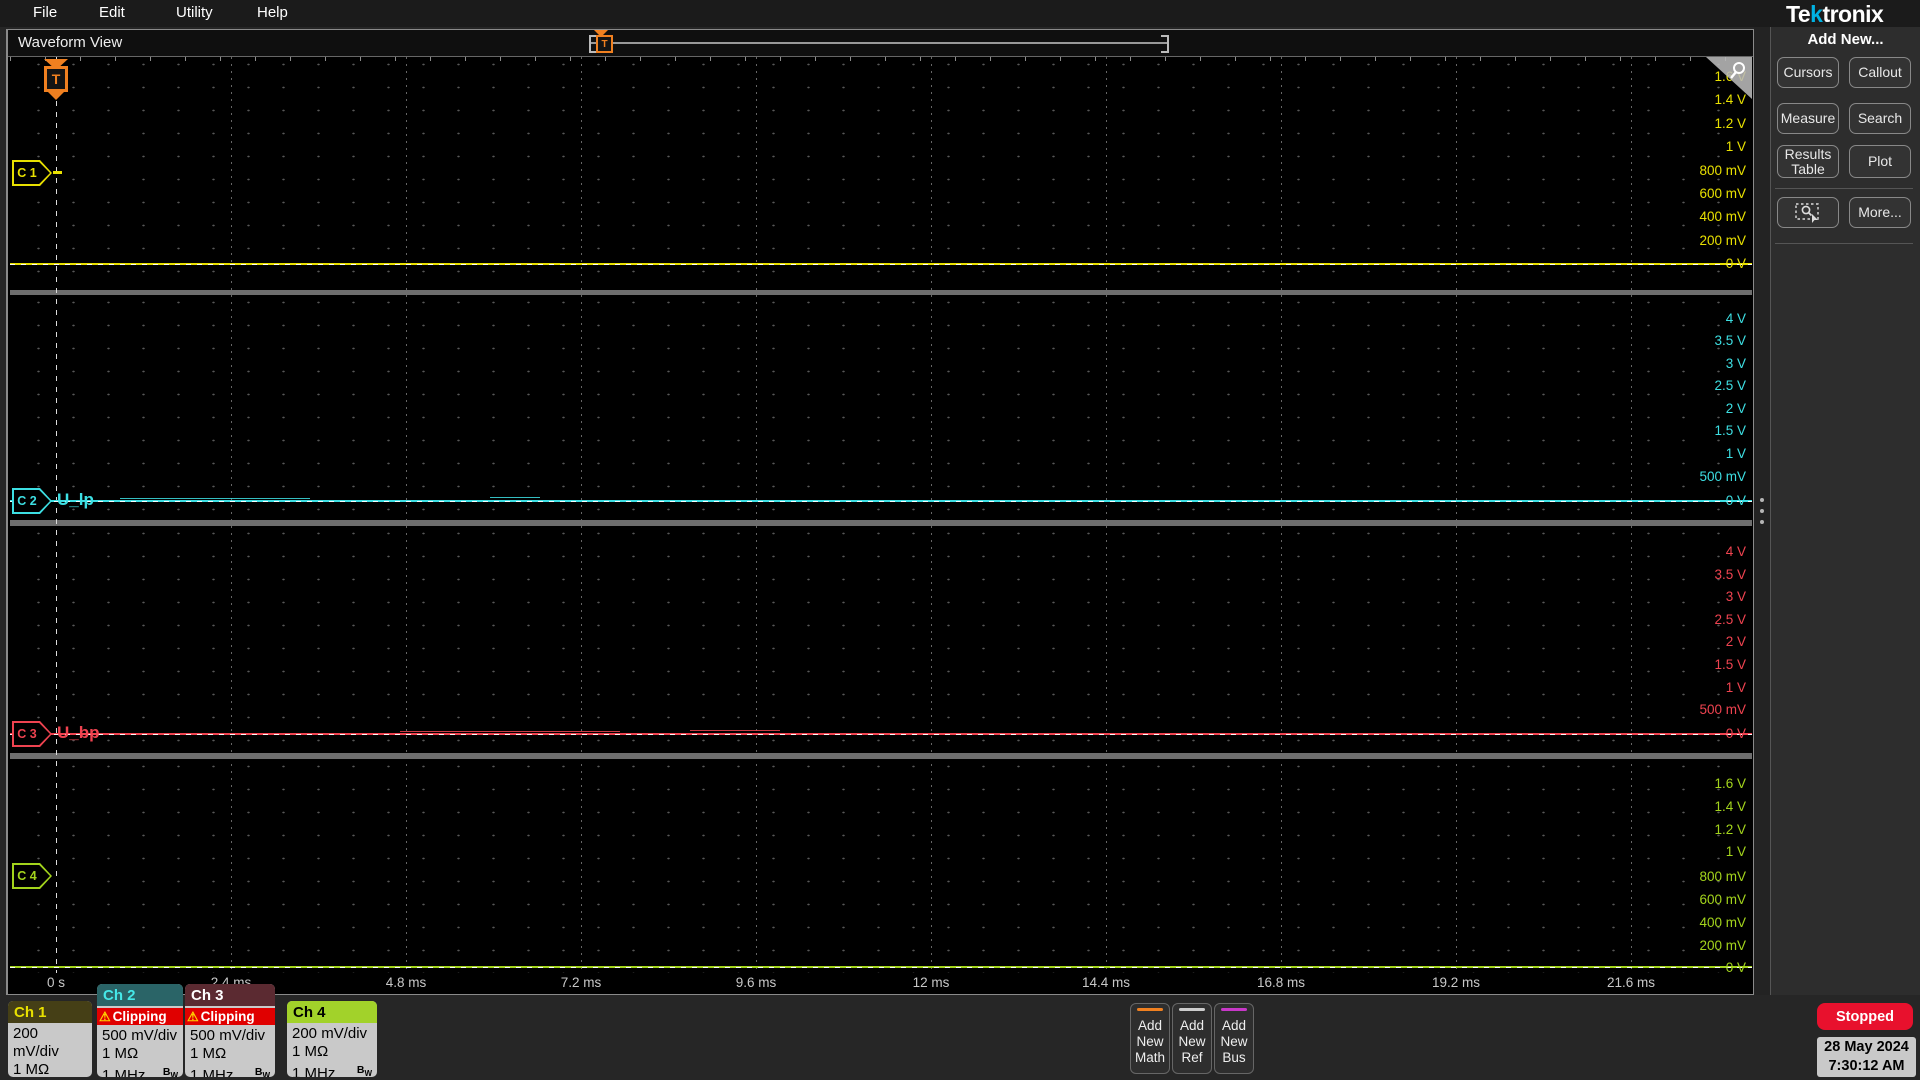 This screenshot has width=1920, height=1080. Describe the element at coordinates (1844, 188) in the screenshot. I see `sidebar-separator` at that location.